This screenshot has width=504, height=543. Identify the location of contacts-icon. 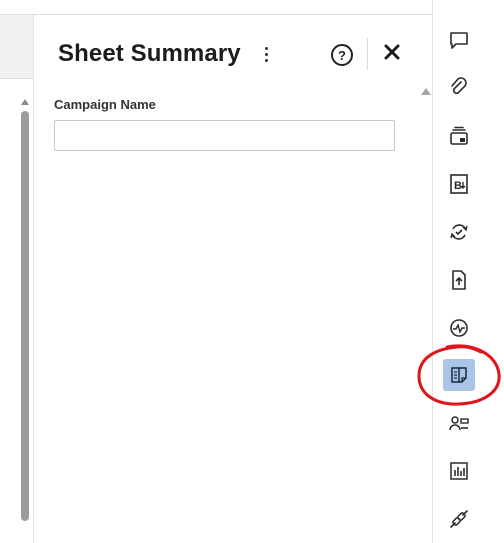
(459, 423).